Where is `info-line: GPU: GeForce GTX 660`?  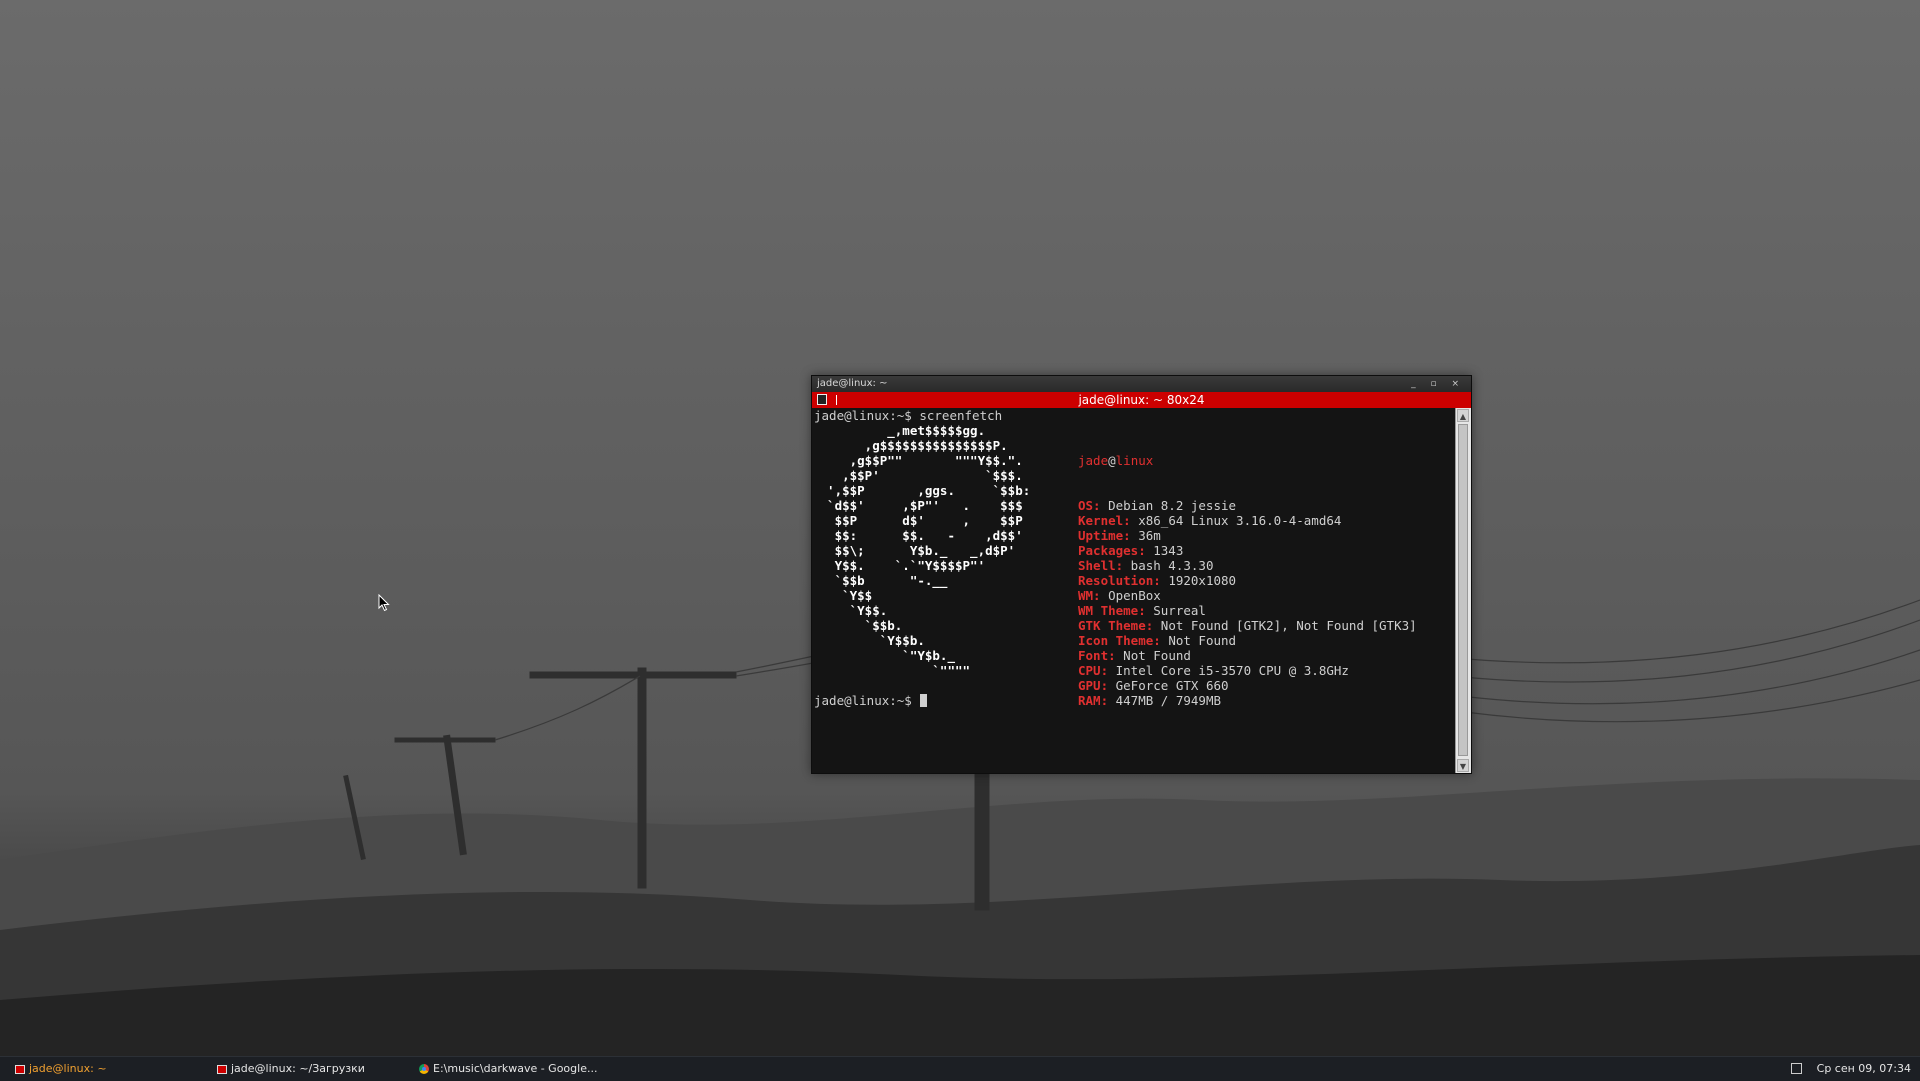 info-line: GPU: GeForce GTX 660 is located at coordinates (1153, 685).